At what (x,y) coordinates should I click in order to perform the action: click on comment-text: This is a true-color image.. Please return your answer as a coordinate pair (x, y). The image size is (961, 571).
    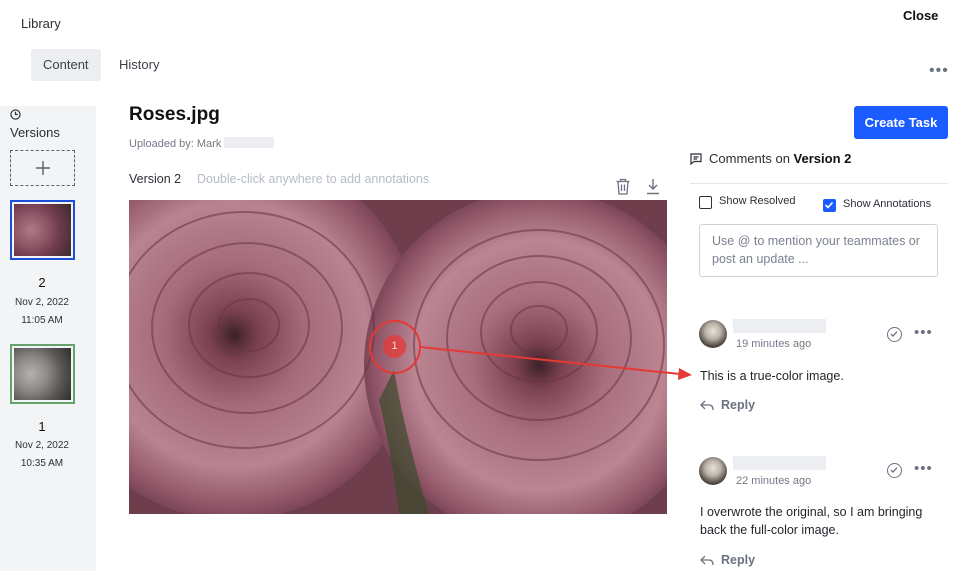
    Looking at the image, I should click on (772, 376).